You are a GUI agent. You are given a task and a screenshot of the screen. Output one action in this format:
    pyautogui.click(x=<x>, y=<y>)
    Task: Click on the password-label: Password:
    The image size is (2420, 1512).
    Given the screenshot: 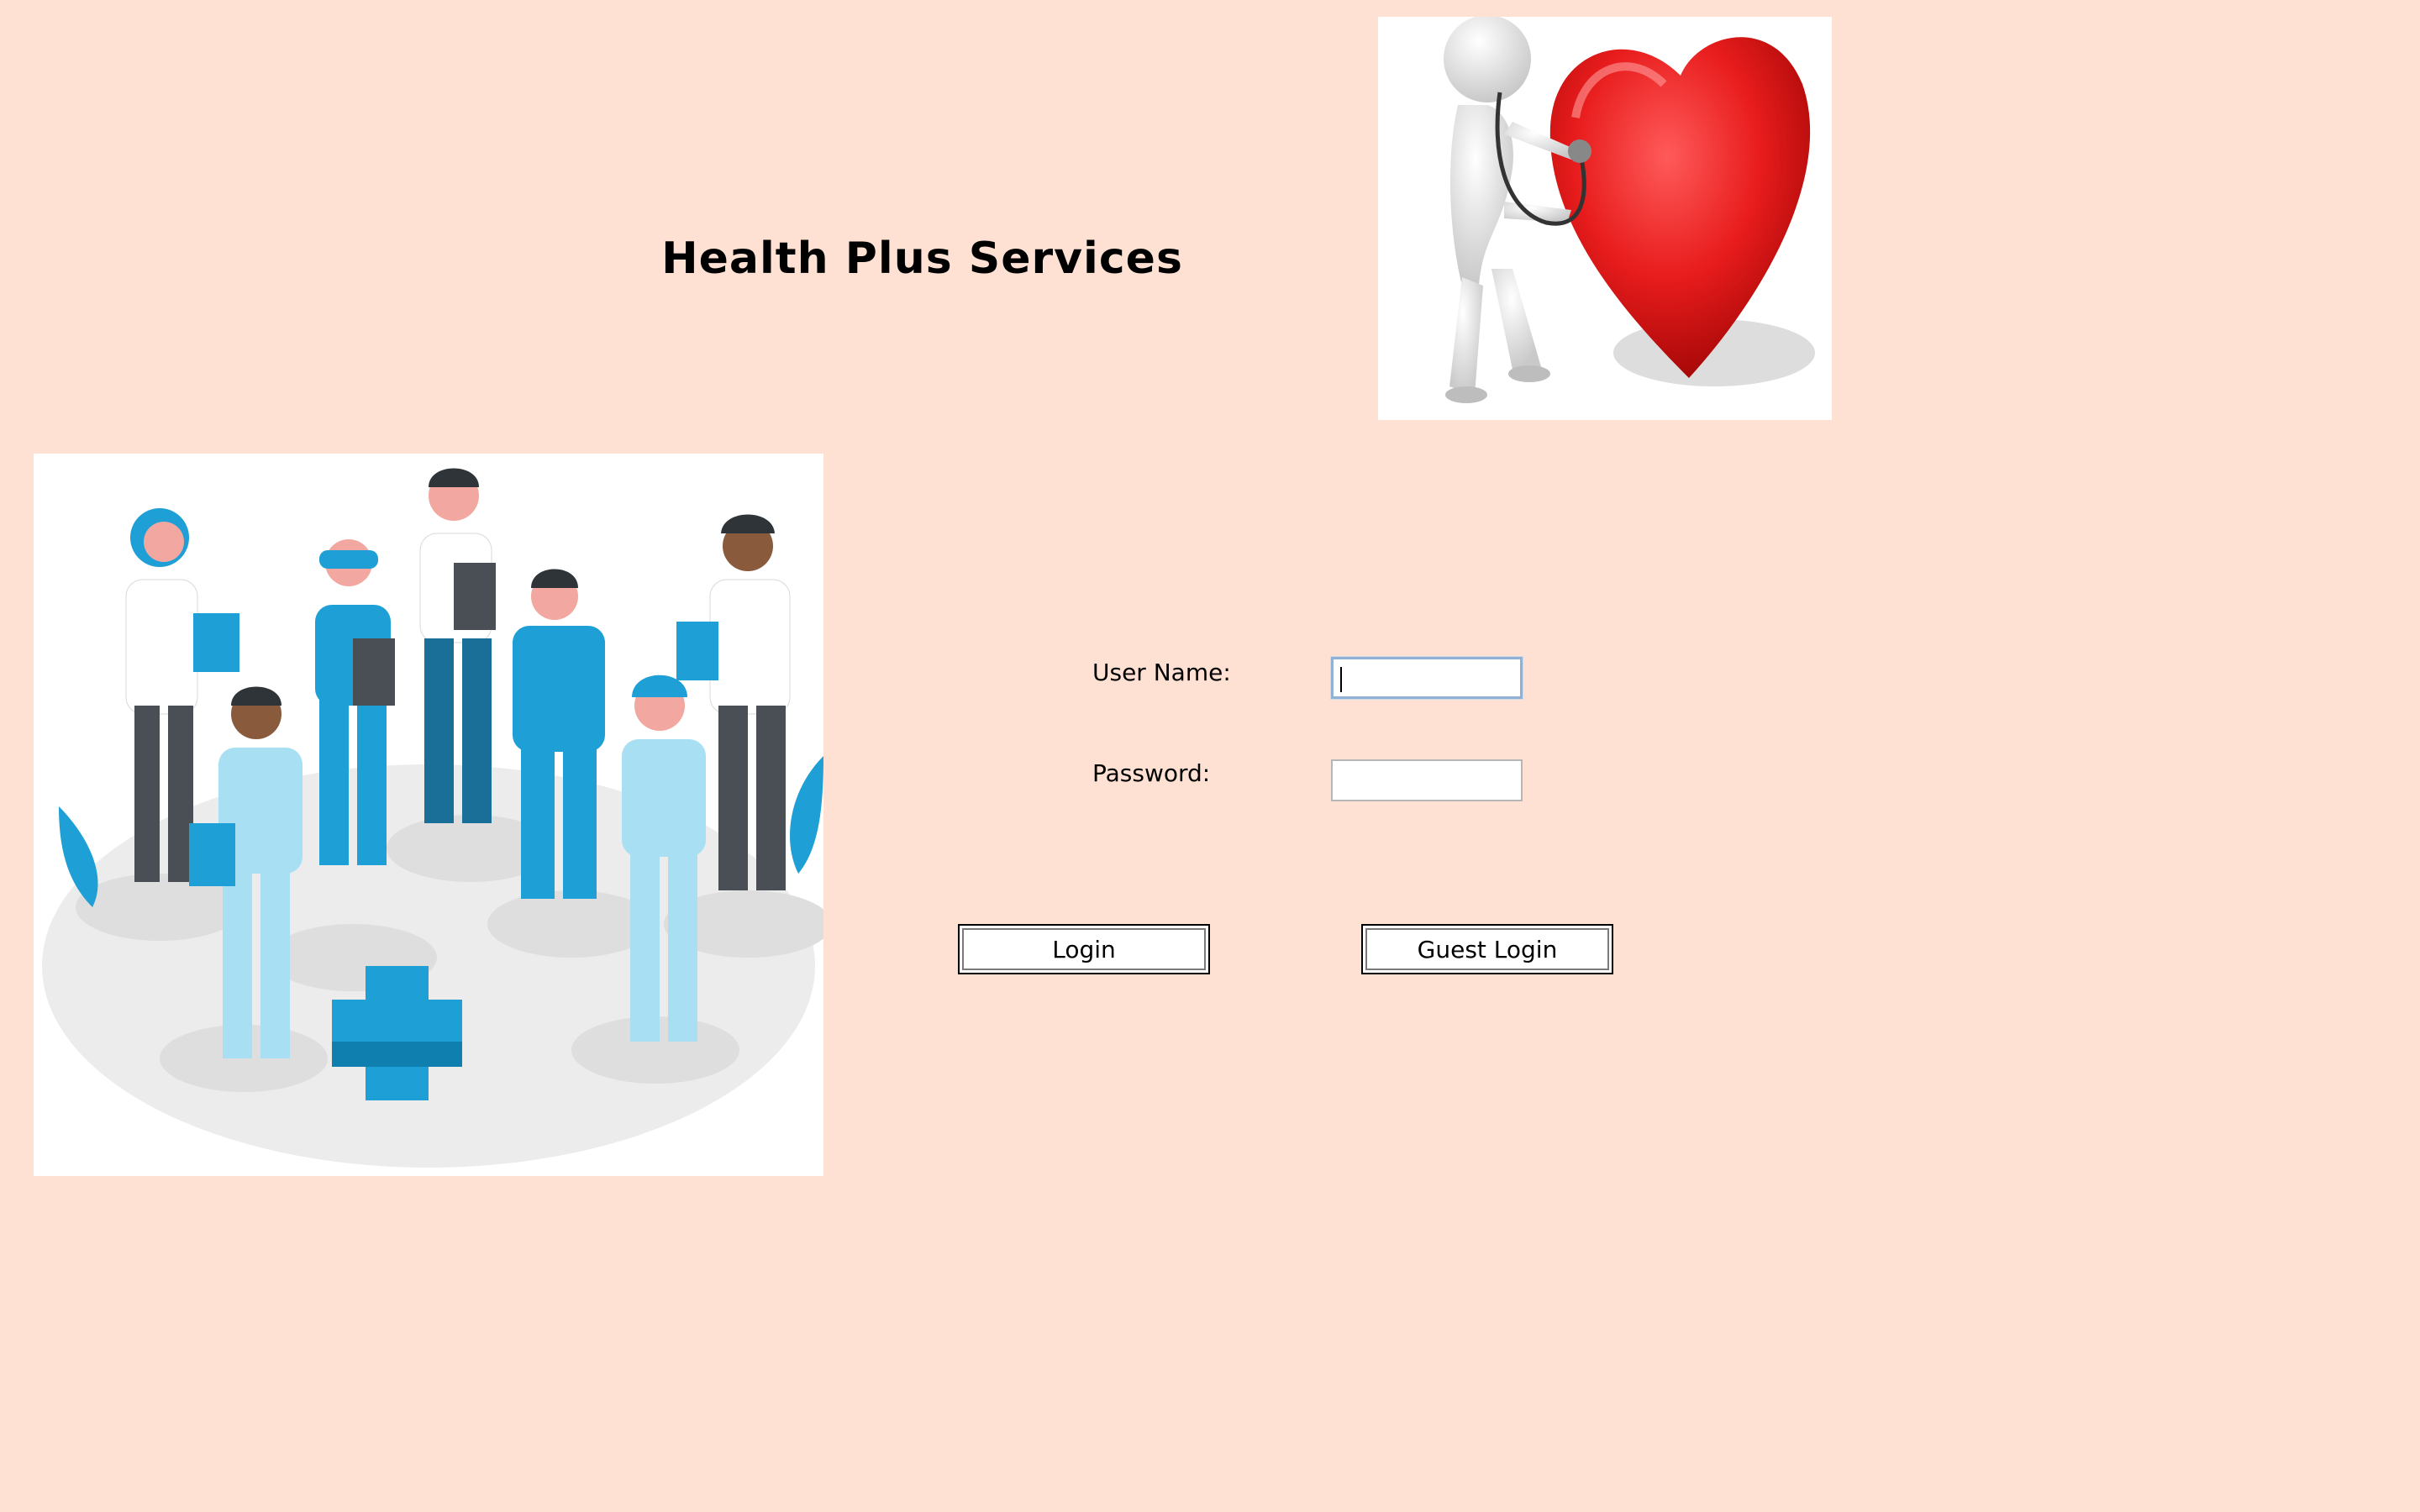 What is the action you would take?
    pyautogui.click(x=1151, y=773)
    